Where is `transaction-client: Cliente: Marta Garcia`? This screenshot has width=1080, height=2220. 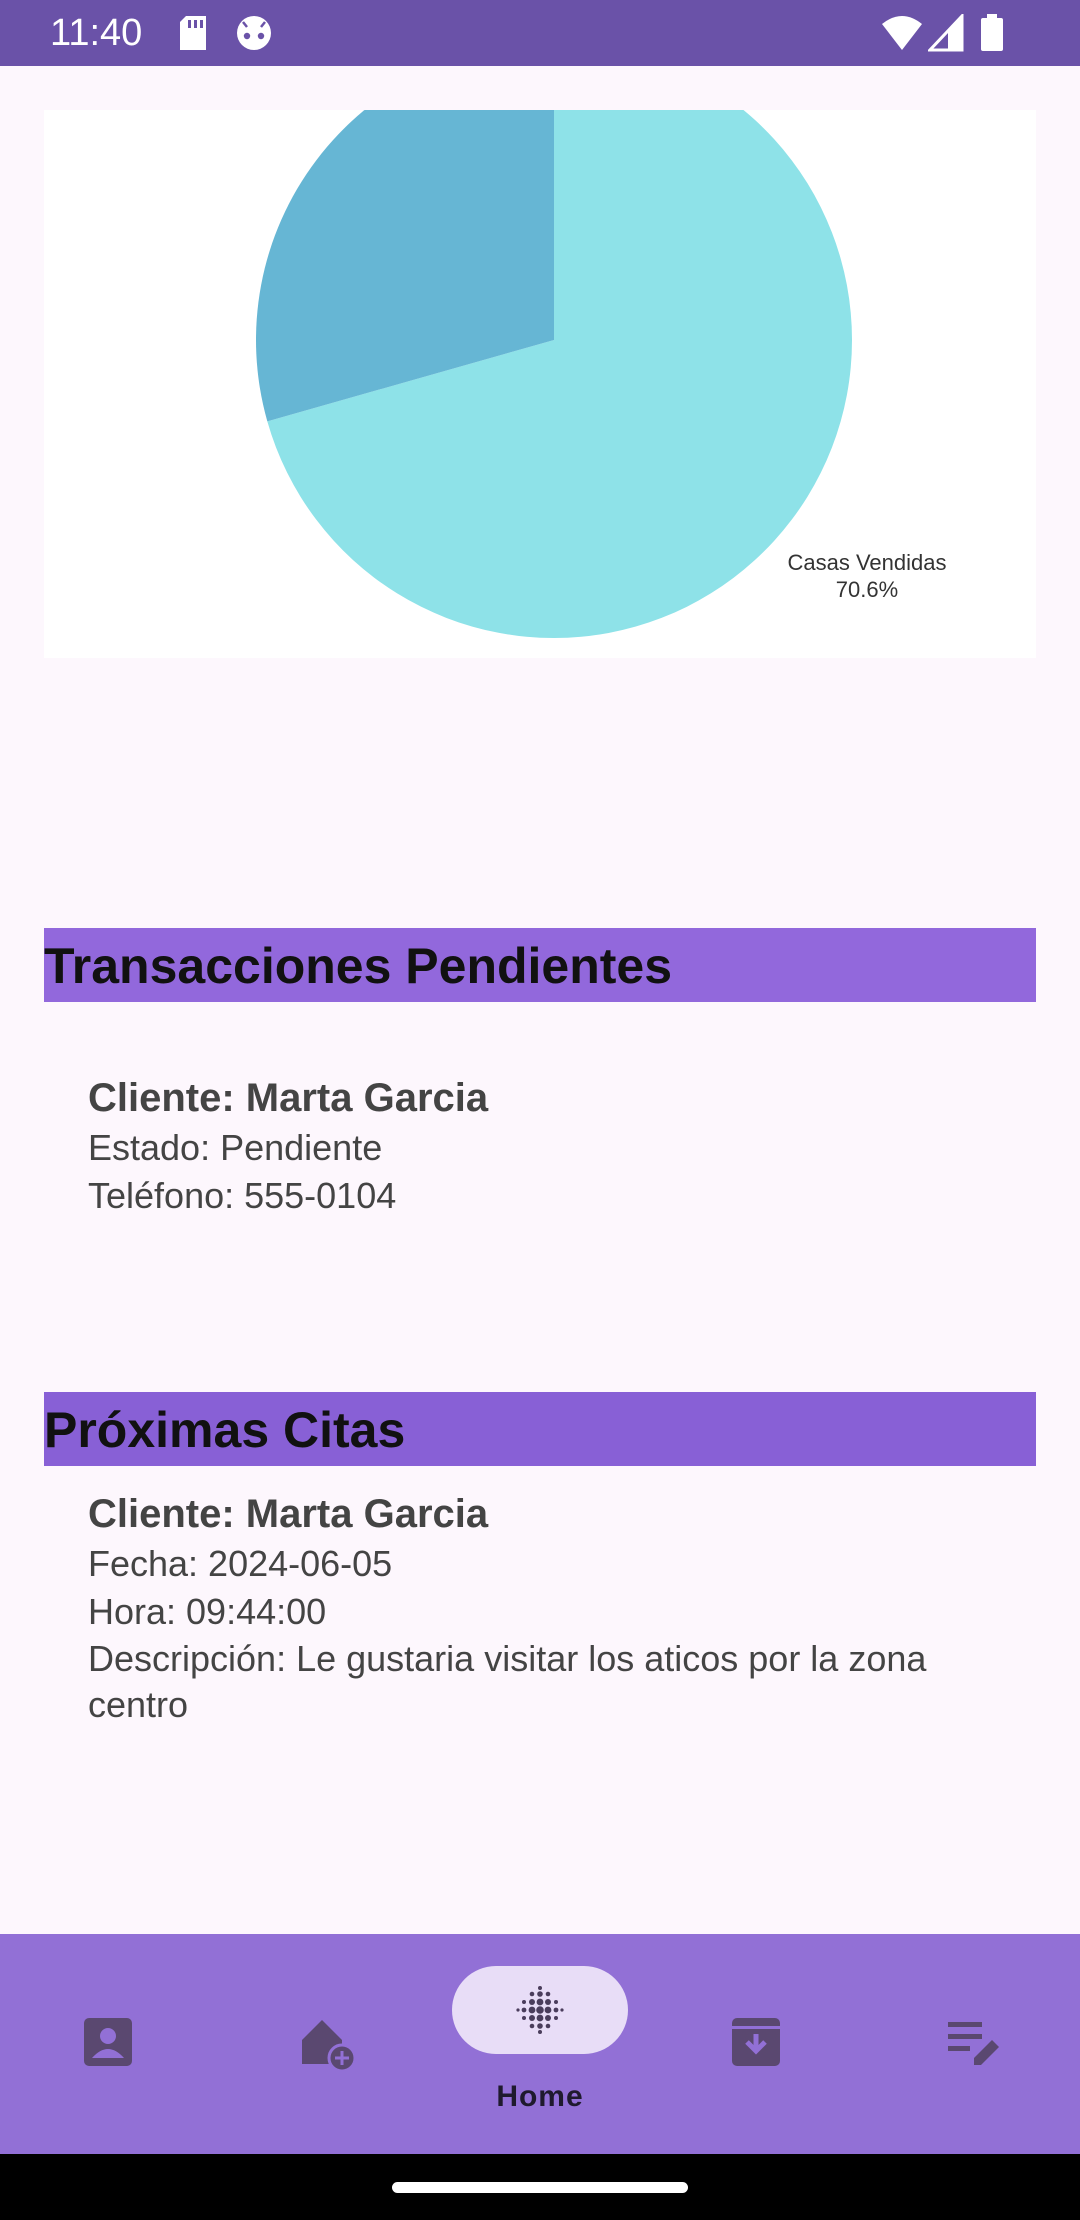 transaction-client: Cliente: Marta Garcia is located at coordinates (288, 1098).